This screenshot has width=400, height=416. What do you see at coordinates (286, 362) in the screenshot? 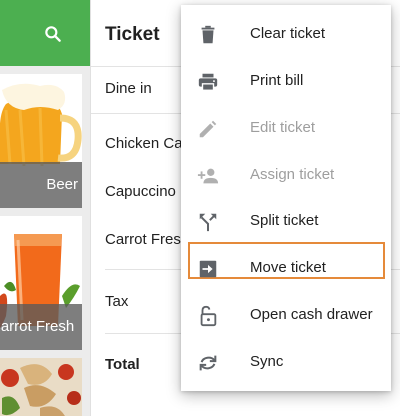
I see `menu-item-sync: Sync` at bounding box center [286, 362].